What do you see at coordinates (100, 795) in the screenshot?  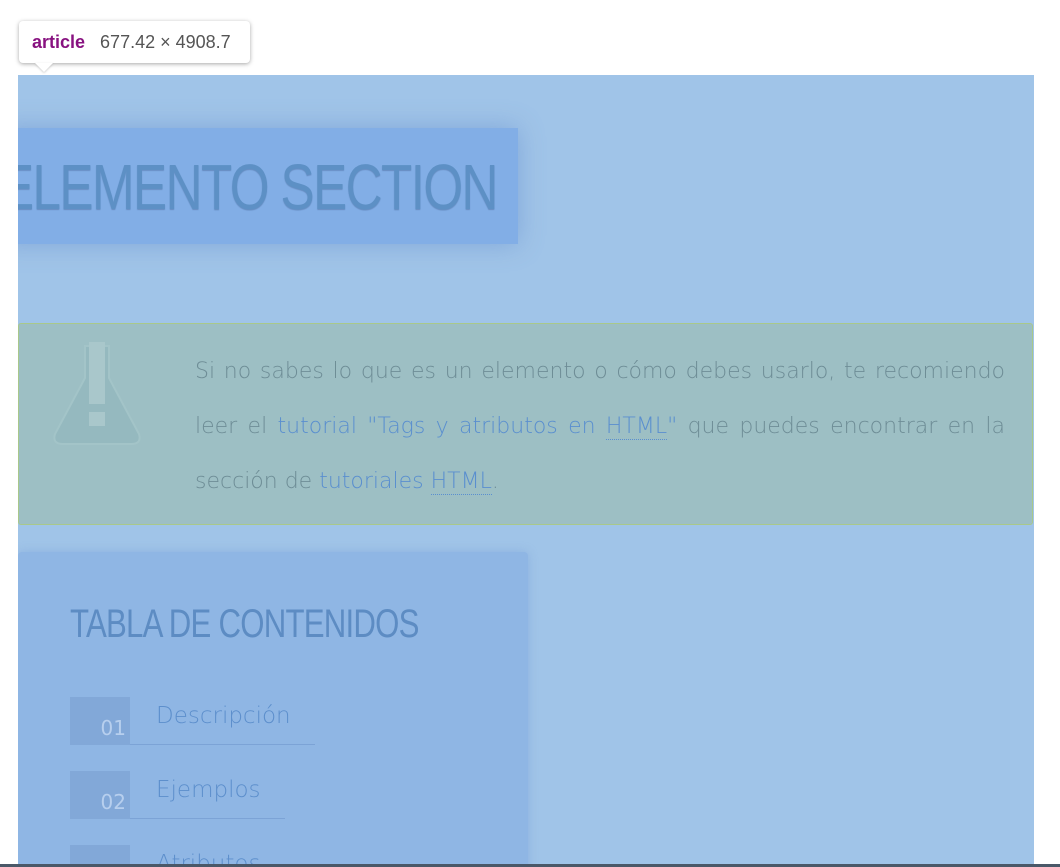 I see `toc-item-number: 02` at bounding box center [100, 795].